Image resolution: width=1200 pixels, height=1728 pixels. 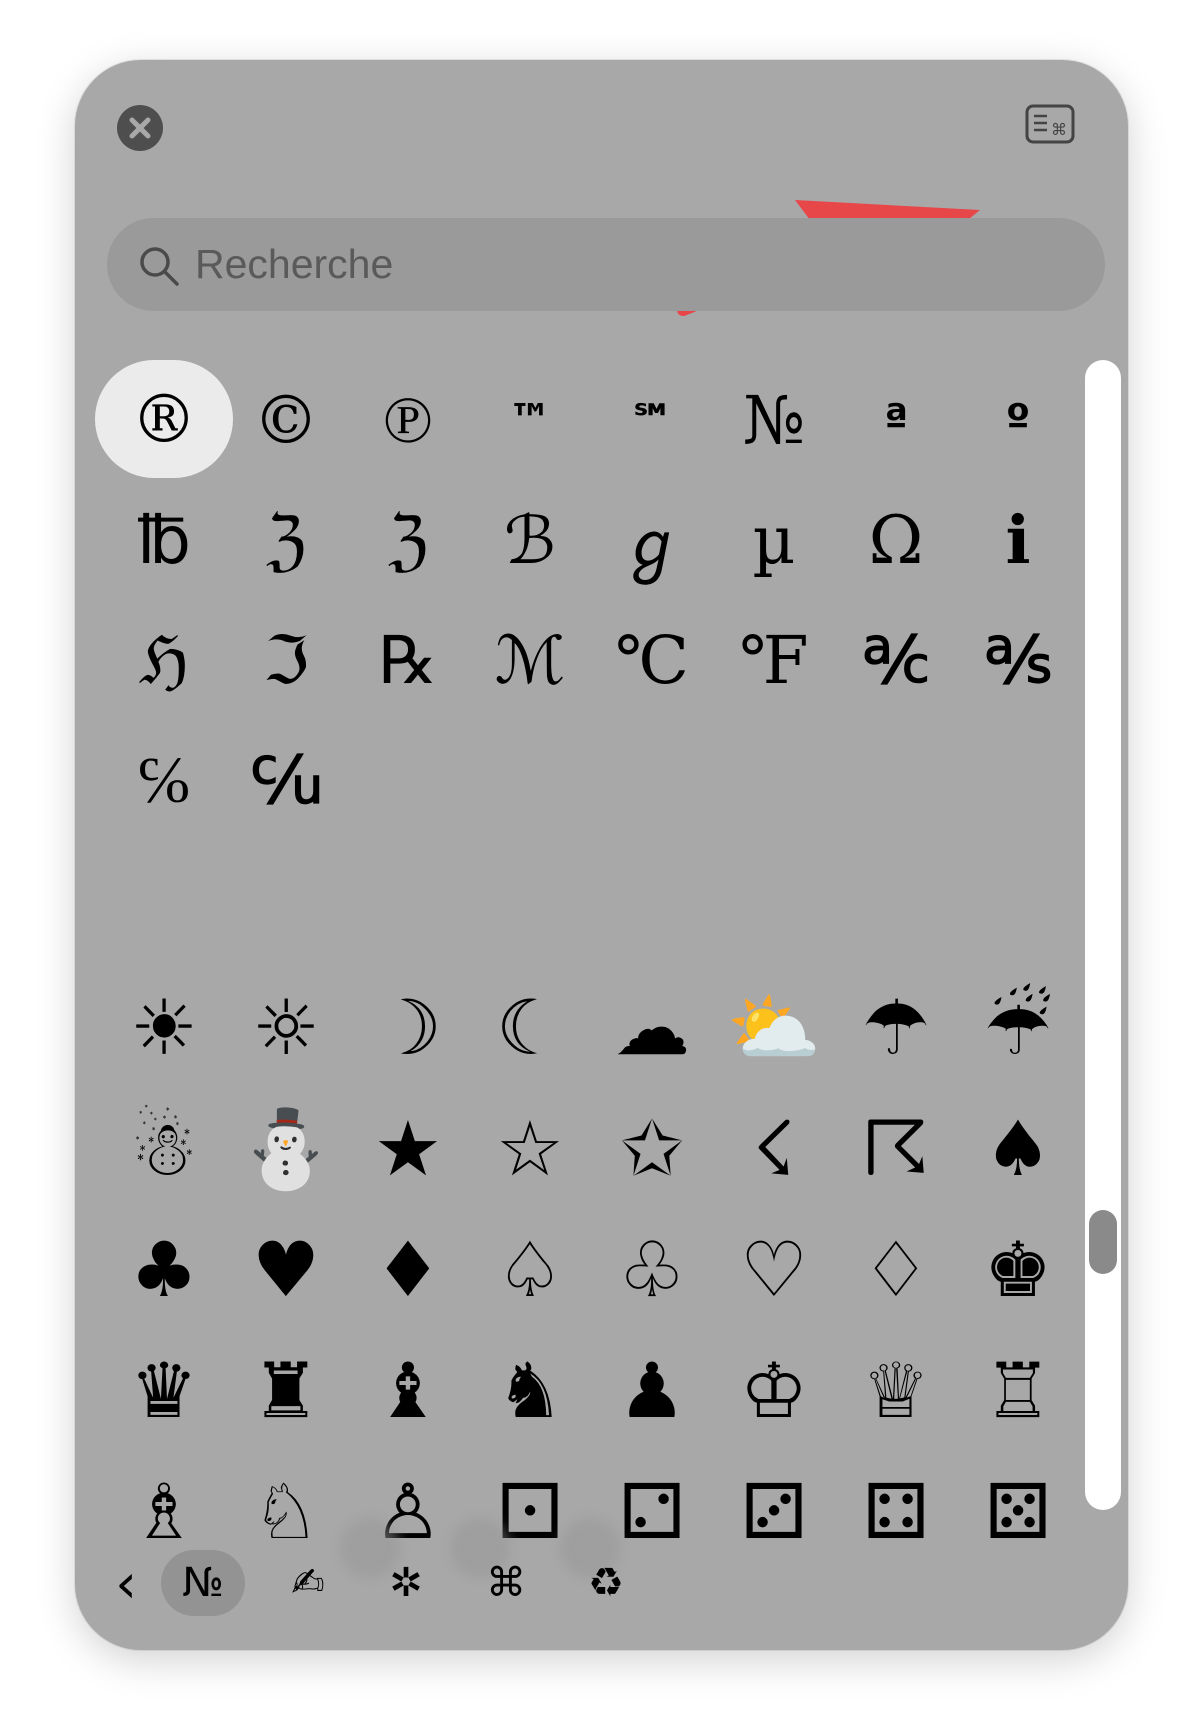 I want to click on symbol-cell: ℑ, so click(x=286, y=660).